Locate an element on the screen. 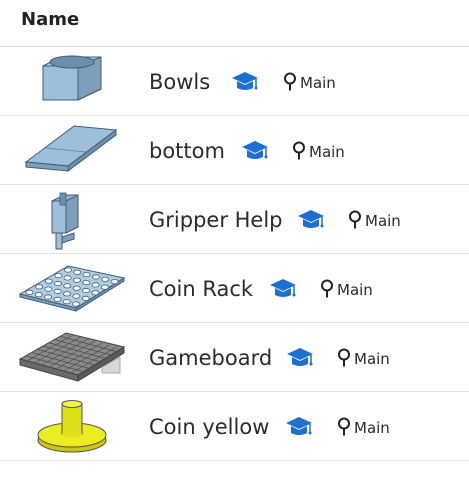 The height and width of the screenshot is (498, 469). yellow-coin-thumbnail is located at coordinates (72, 426).